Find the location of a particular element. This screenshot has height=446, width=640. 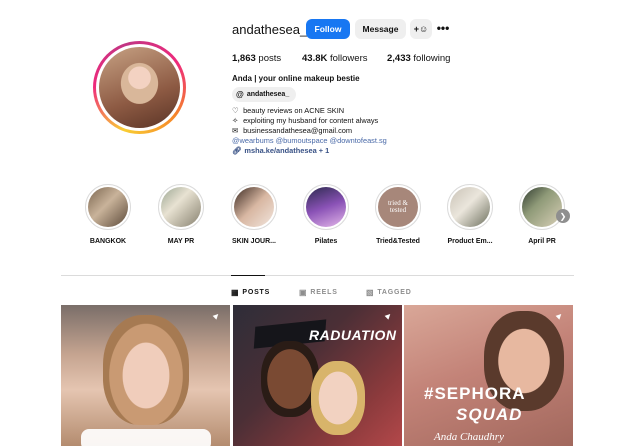

post-caption: Anda Chaudhry is located at coordinates (469, 437).